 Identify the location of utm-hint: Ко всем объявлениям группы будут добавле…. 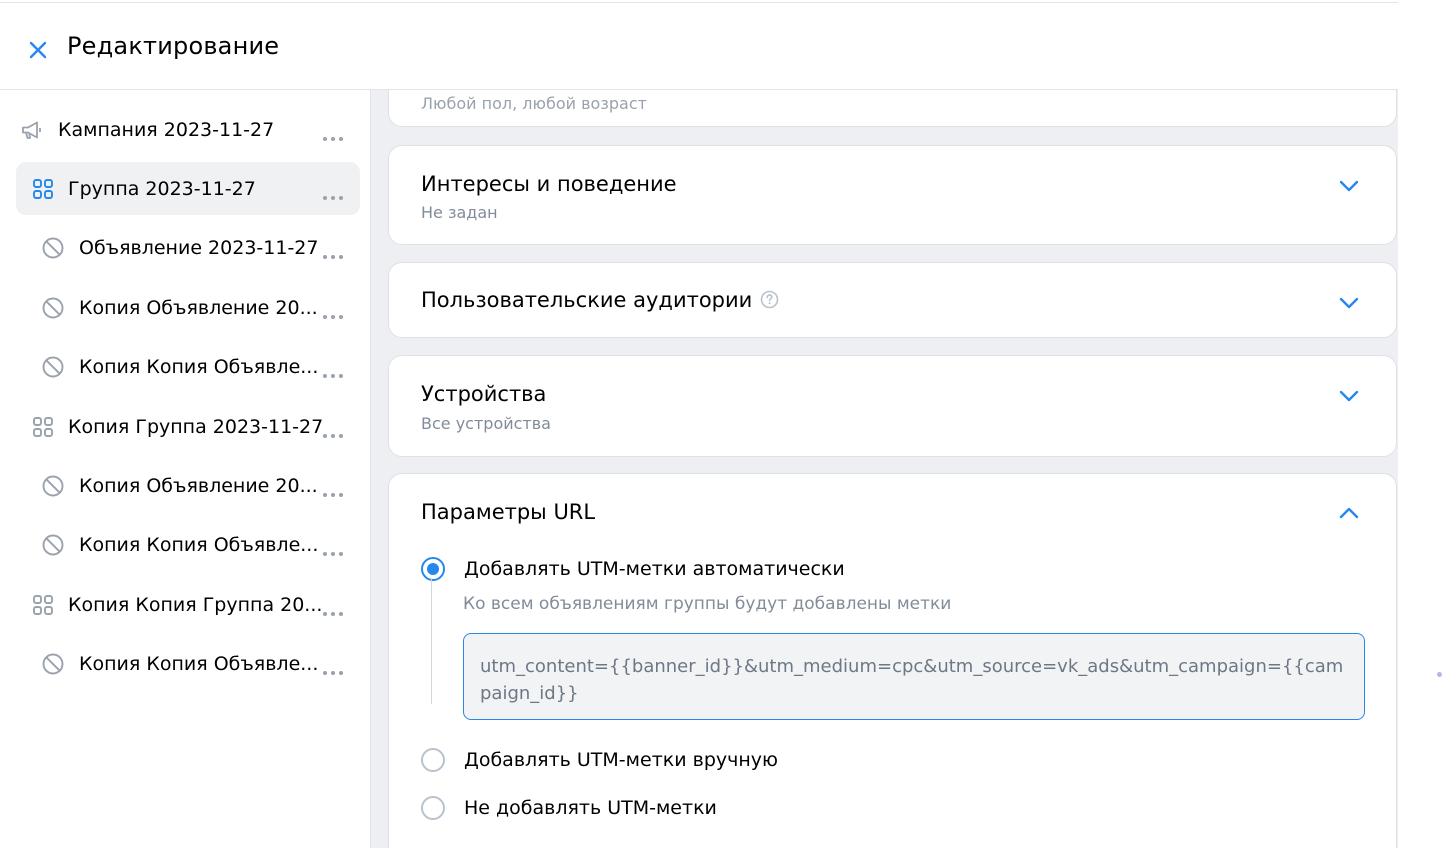
(707, 604).